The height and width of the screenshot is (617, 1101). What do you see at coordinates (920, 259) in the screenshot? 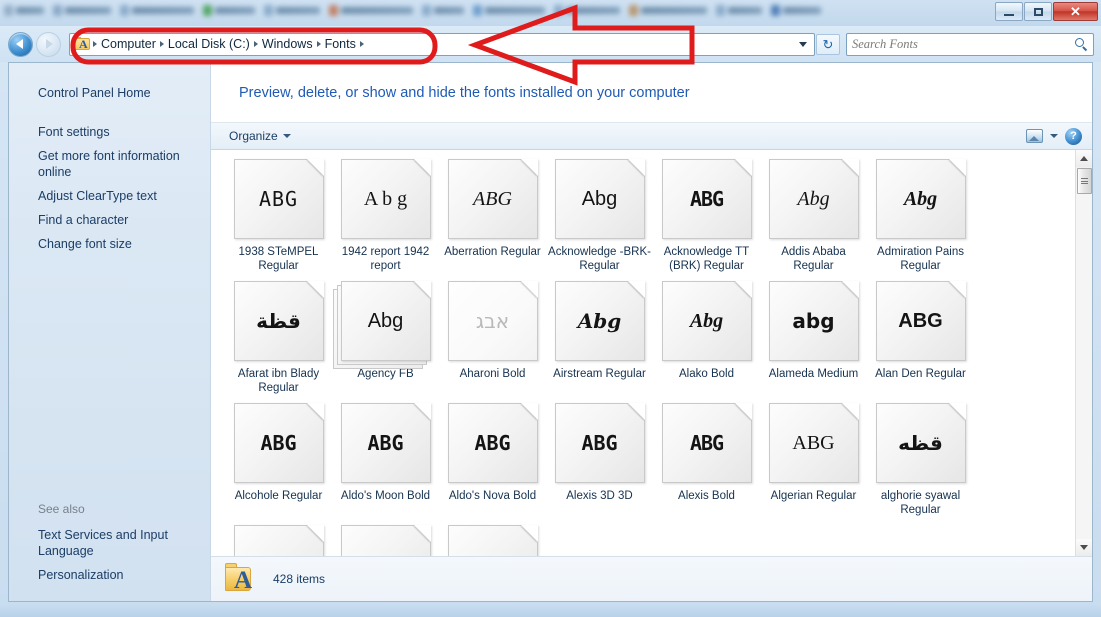
I see `font-name-label: Admiration Pains Regular` at bounding box center [920, 259].